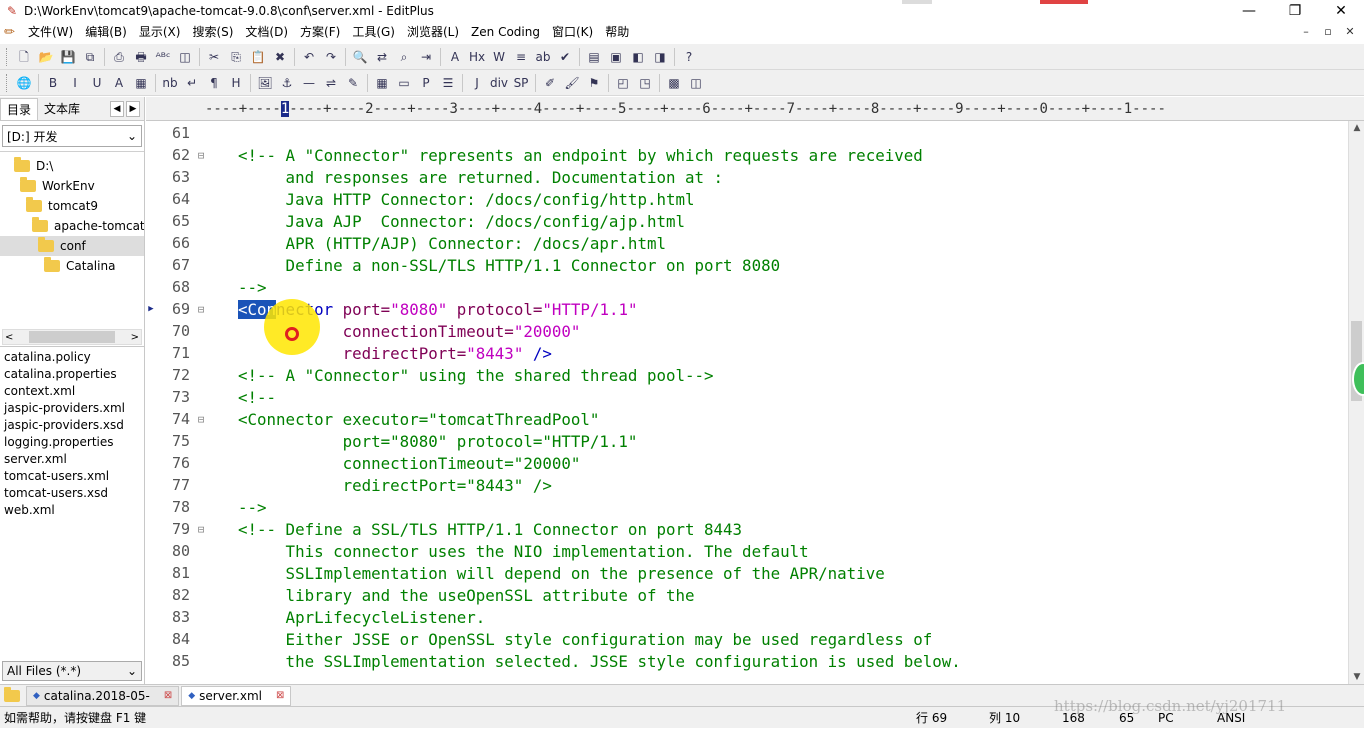 This screenshot has width=1364, height=729. I want to click on image-icon: 🖼, so click(265, 83).